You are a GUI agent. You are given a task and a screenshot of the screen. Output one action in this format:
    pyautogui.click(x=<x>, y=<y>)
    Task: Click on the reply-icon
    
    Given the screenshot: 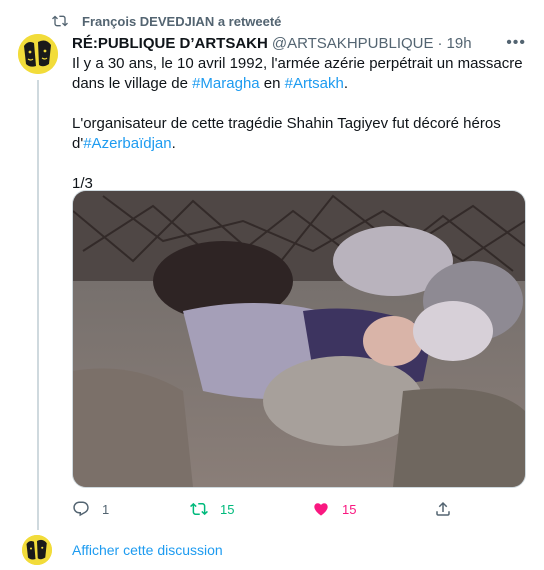 What is the action you would take?
    pyautogui.click(x=81, y=509)
    